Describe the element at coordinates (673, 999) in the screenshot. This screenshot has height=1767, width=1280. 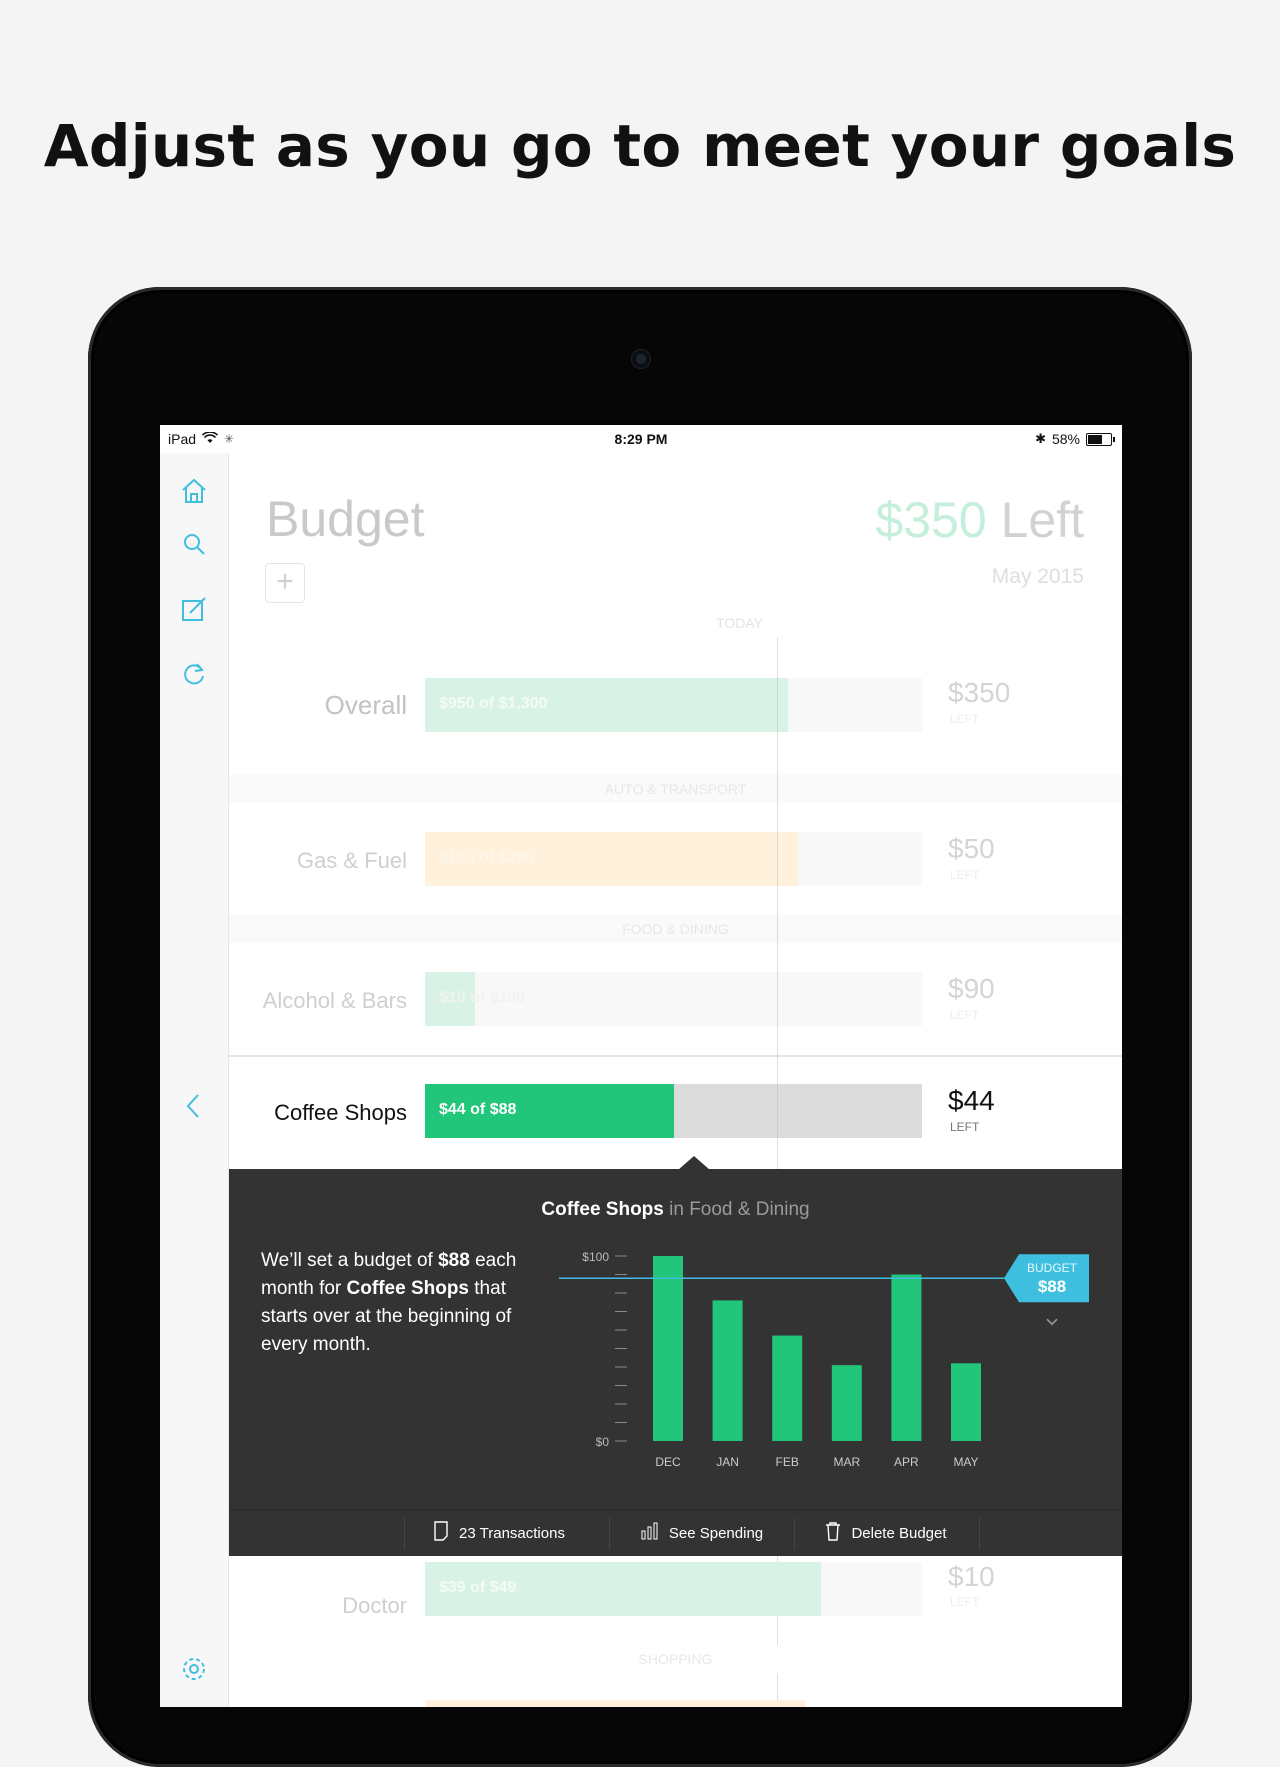
I see `alcohol-bar: $10 of $100` at that location.